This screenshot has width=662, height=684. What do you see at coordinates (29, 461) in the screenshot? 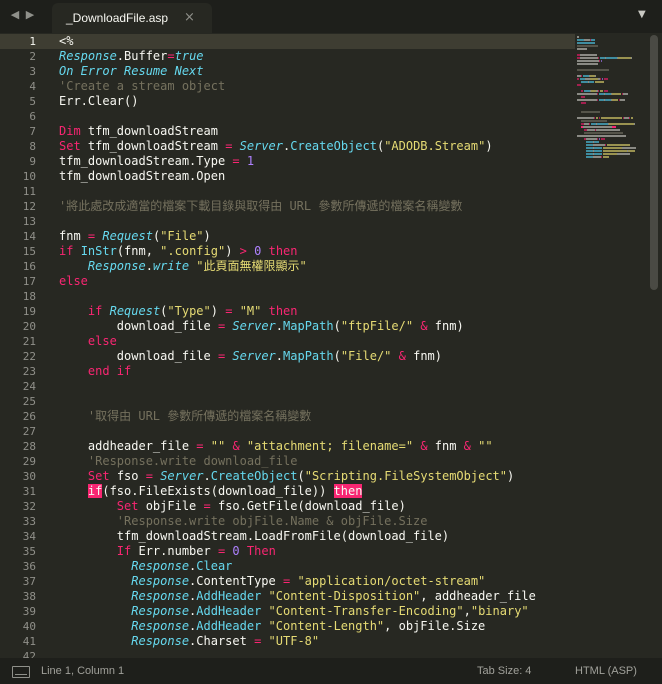
I see `line-number: 29` at bounding box center [29, 461].